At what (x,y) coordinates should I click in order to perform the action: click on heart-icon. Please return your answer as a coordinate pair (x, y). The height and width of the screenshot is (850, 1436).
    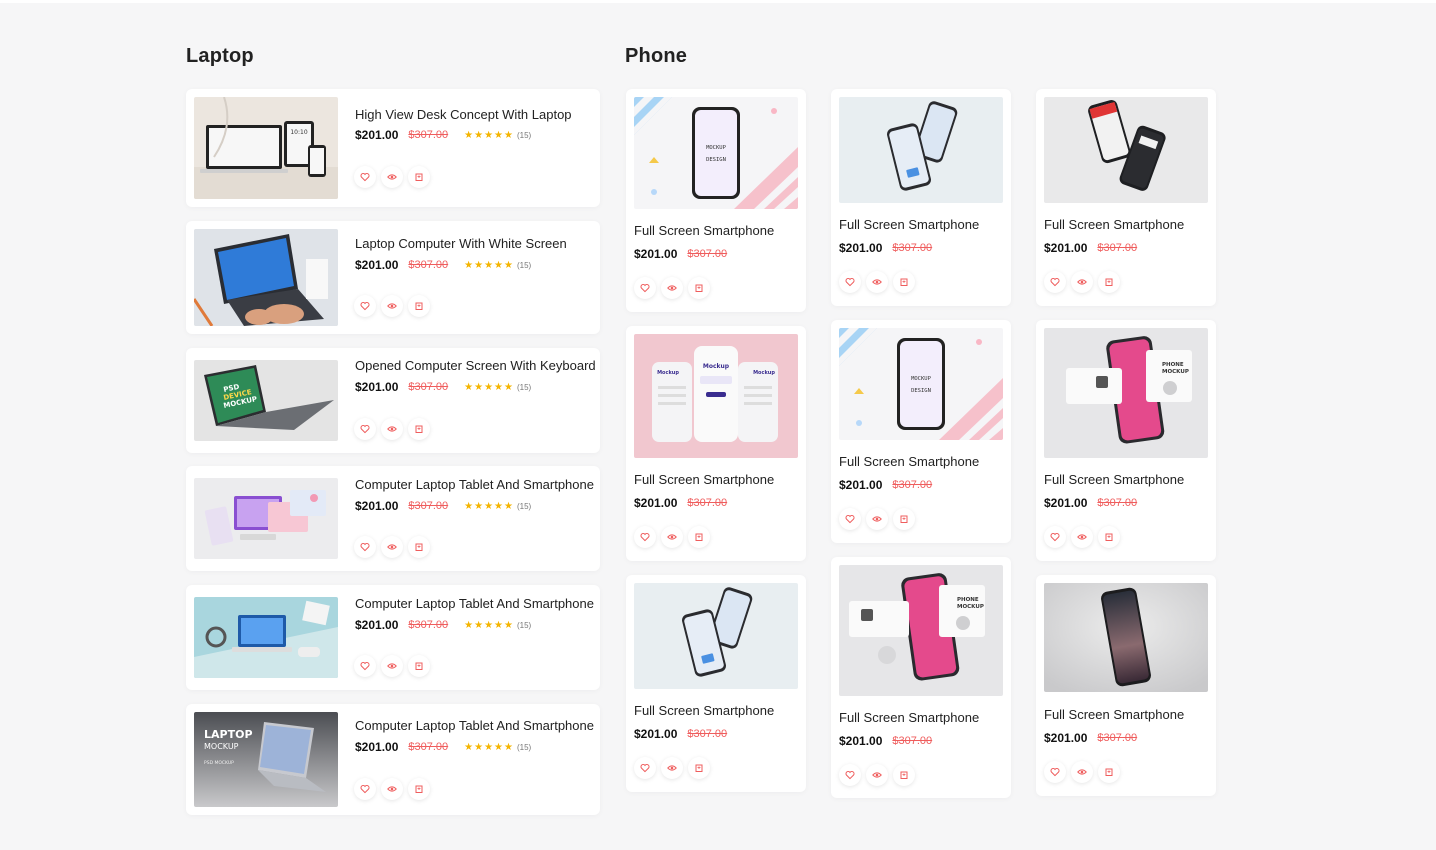
    Looking at the image, I should click on (645, 537).